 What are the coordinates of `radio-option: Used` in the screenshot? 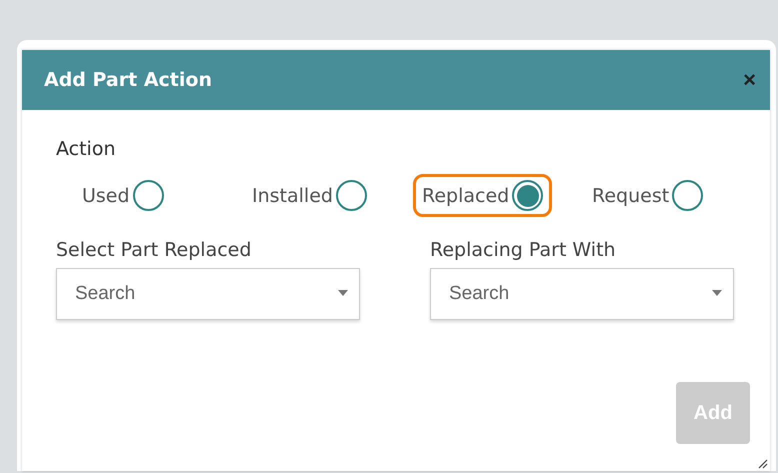 It's located at (123, 195).